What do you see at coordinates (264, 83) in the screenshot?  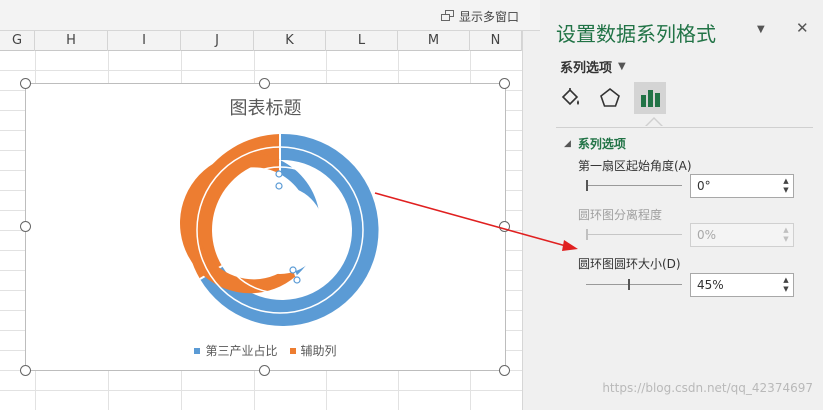 I see `resize-handle-top` at bounding box center [264, 83].